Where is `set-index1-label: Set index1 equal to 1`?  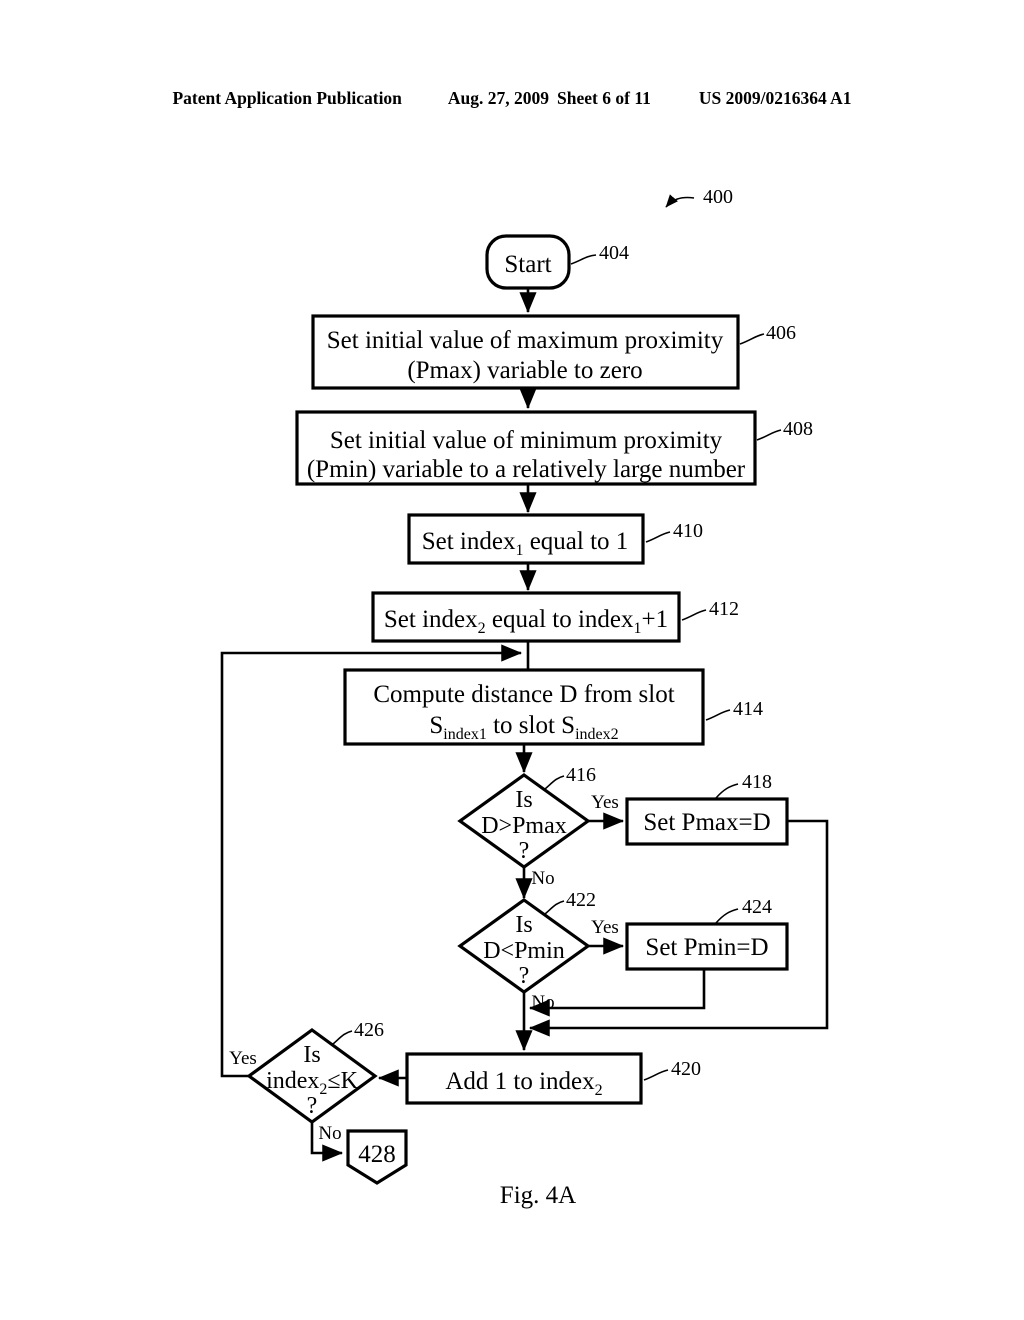 set-index1-label: Set index1 equal to 1 is located at coordinates (525, 543).